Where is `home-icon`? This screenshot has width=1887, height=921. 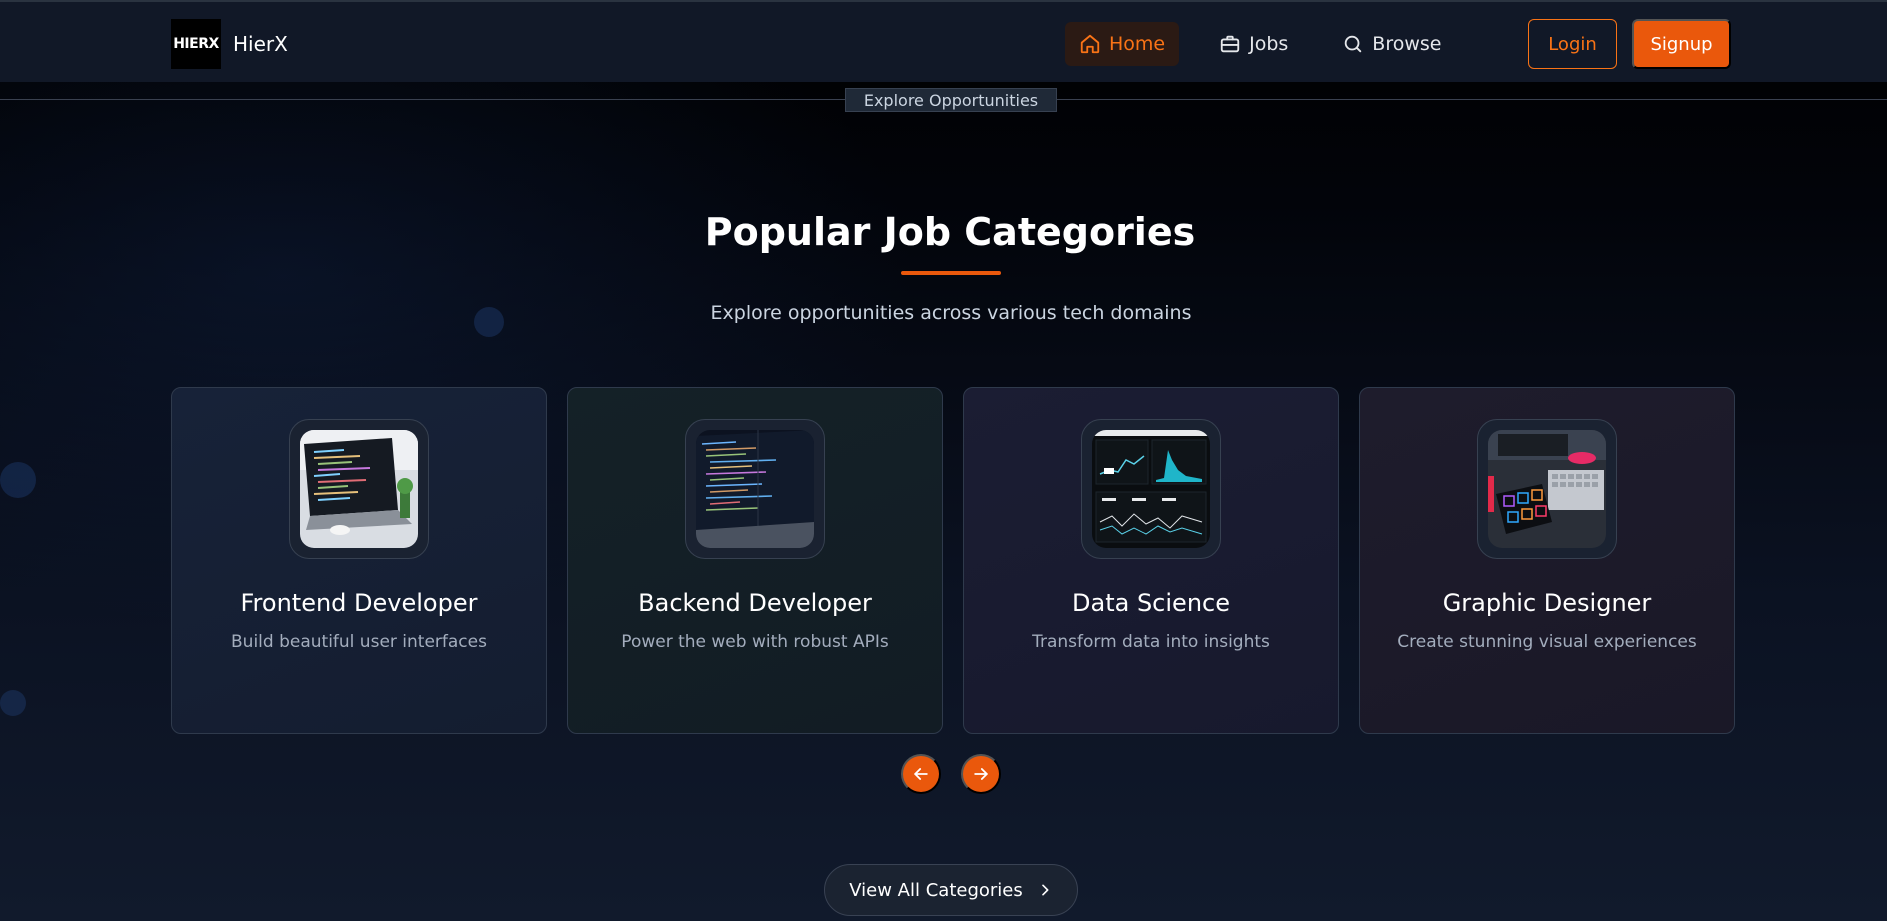
home-icon is located at coordinates (1090, 44).